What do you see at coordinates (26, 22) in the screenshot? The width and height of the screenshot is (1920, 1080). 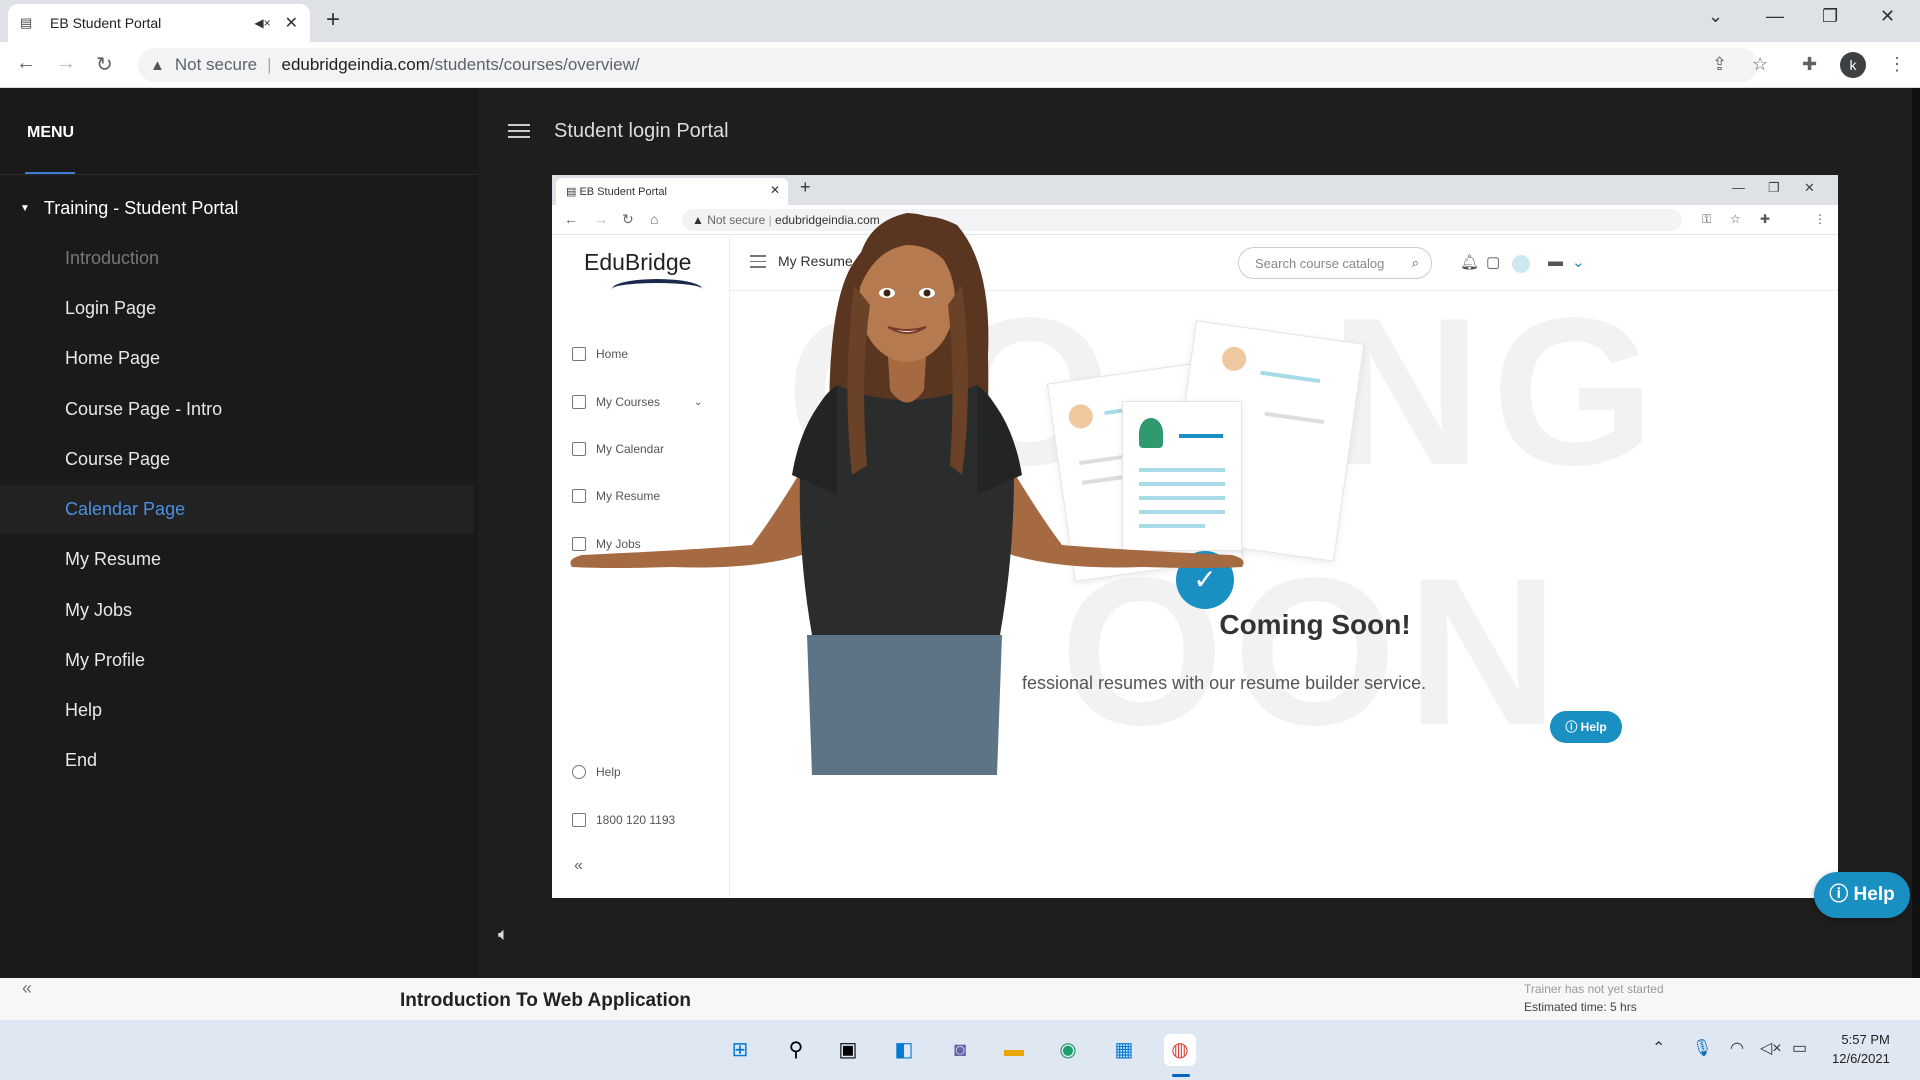 I see `portal-favicon-icon: ▤` at bounding box center [26, 22].